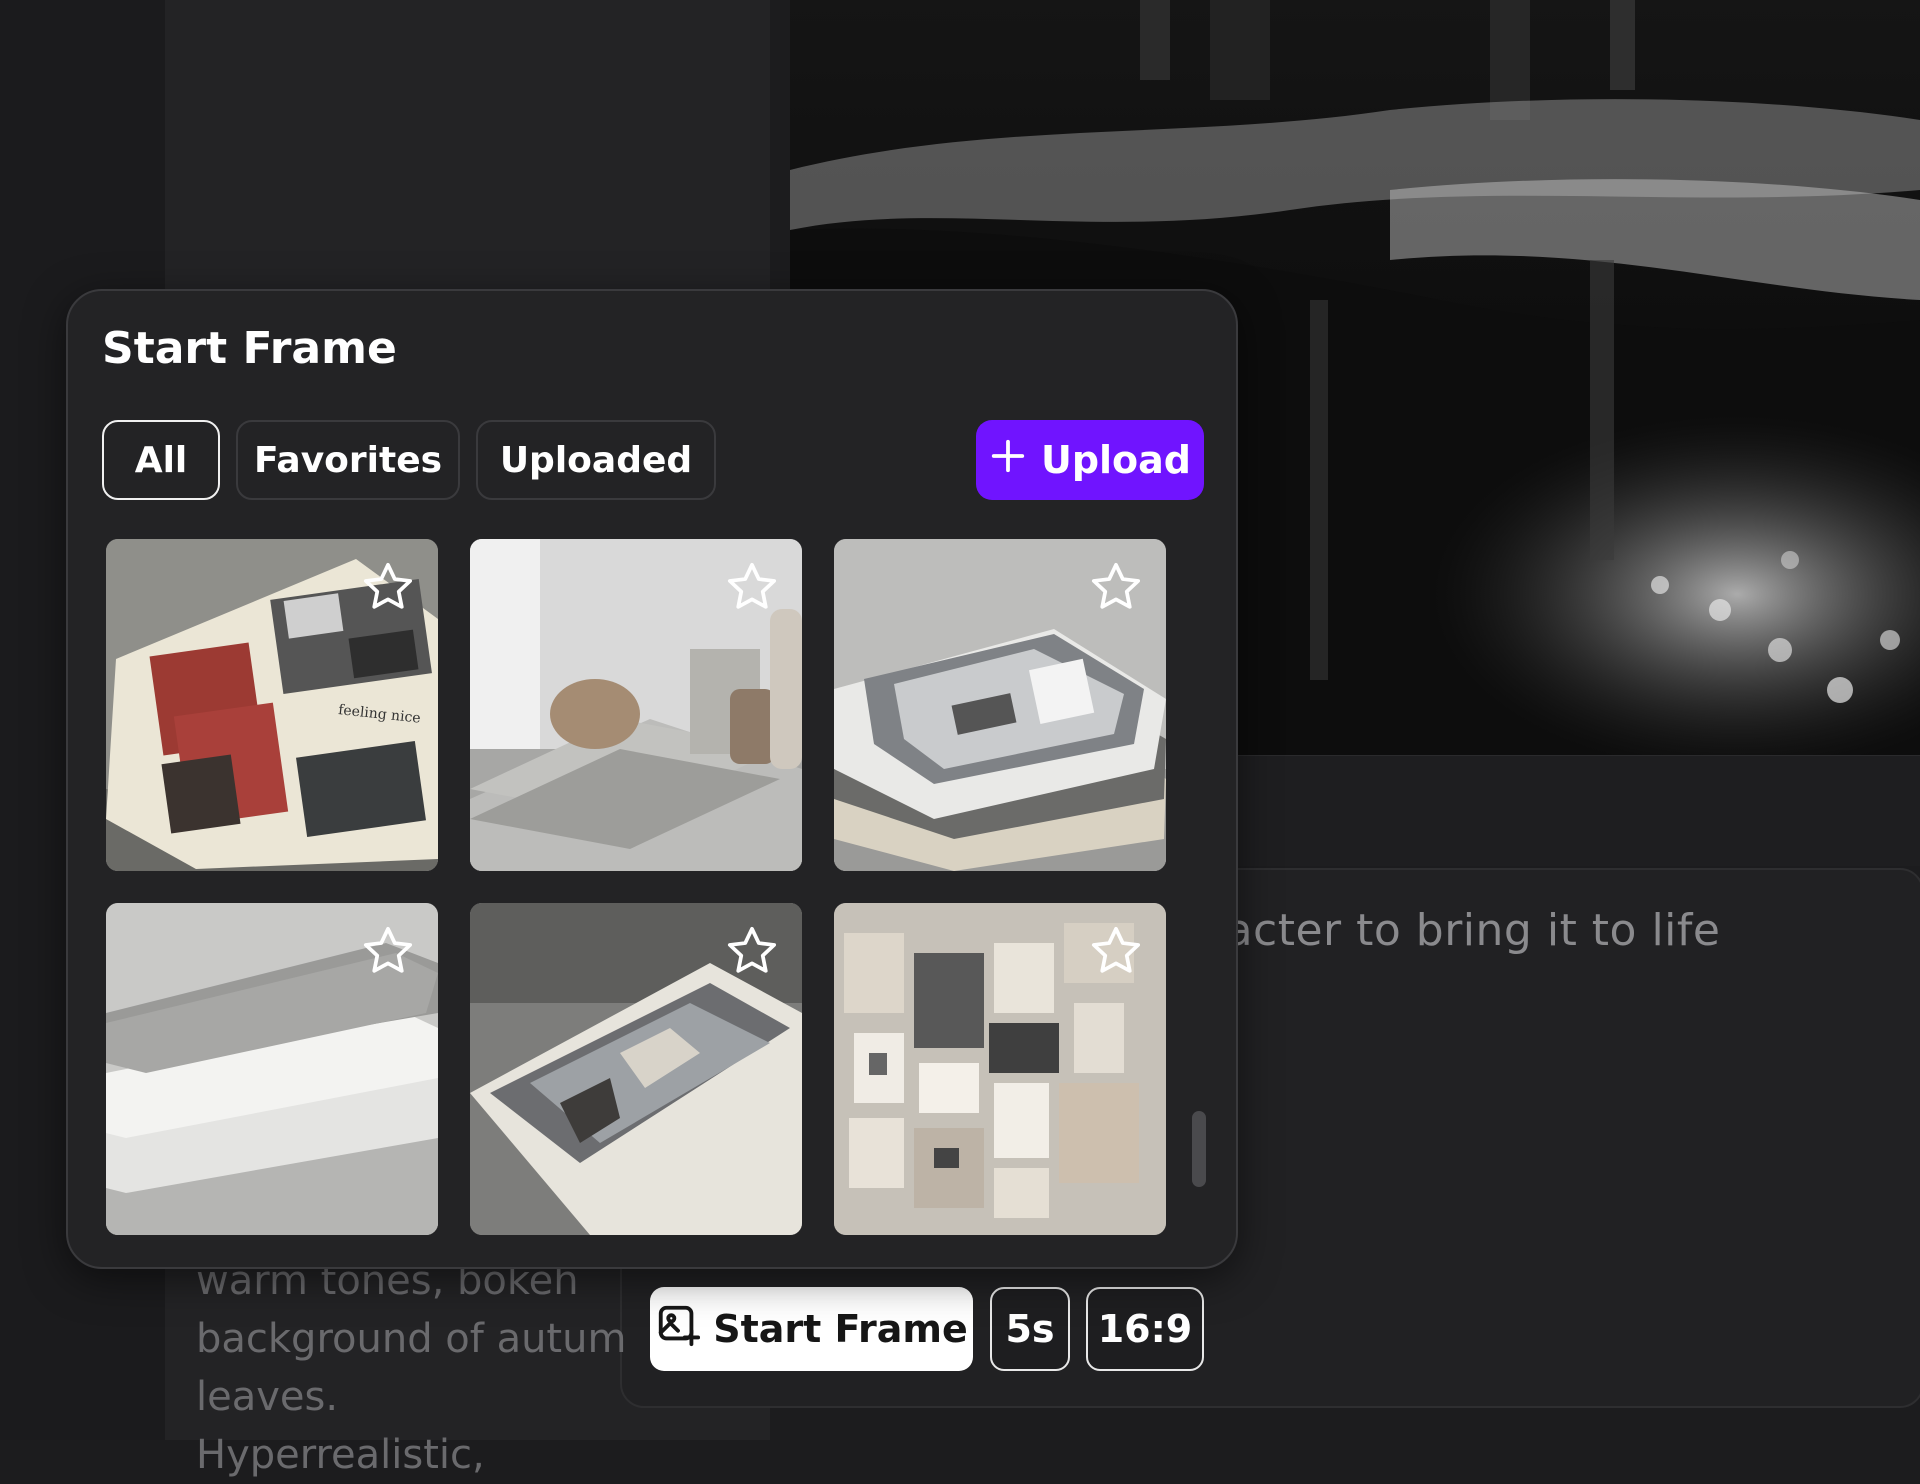 The image size is (1920, 1484). What do you see at coordinates (161, 460) in the screenshot?
I see `tab-all: All` at bounding box center [161, 460].